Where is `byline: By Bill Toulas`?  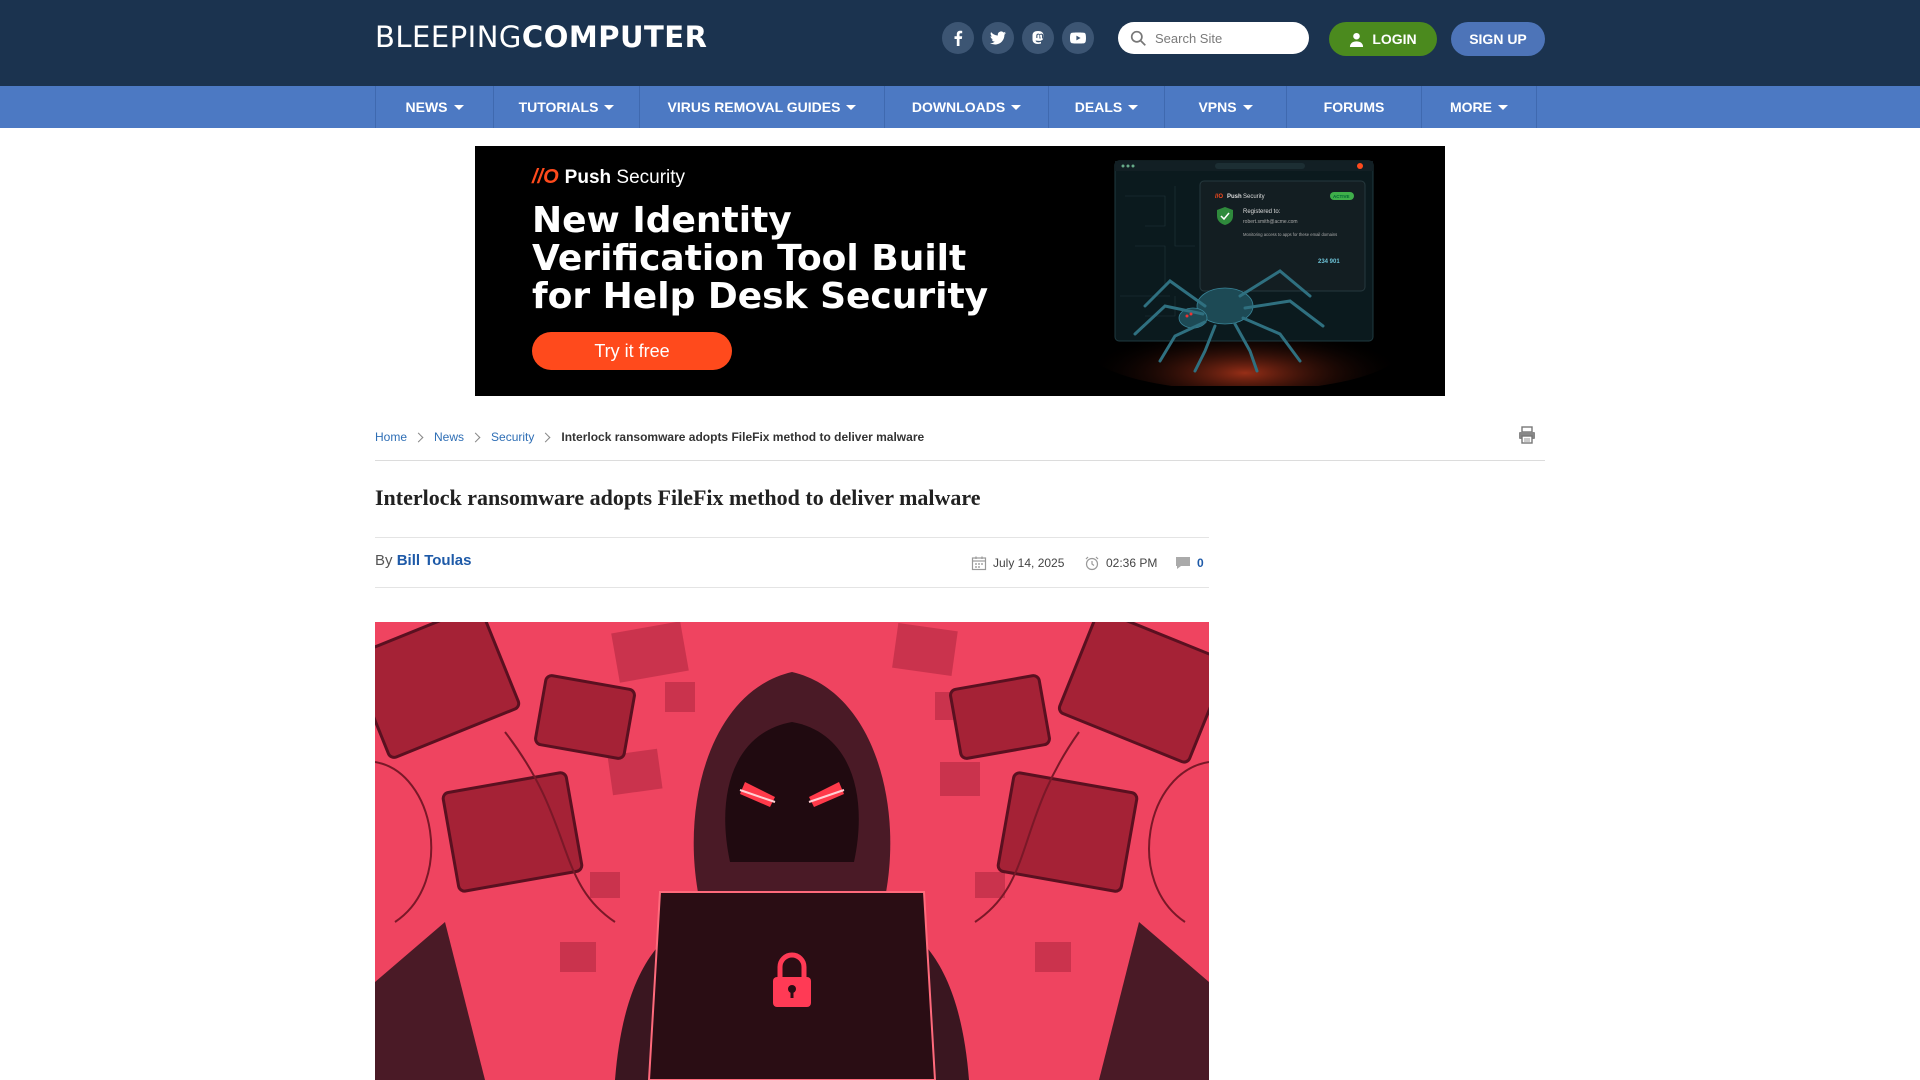 byline: By Bill Toulas is located at coordinates (423, 560).